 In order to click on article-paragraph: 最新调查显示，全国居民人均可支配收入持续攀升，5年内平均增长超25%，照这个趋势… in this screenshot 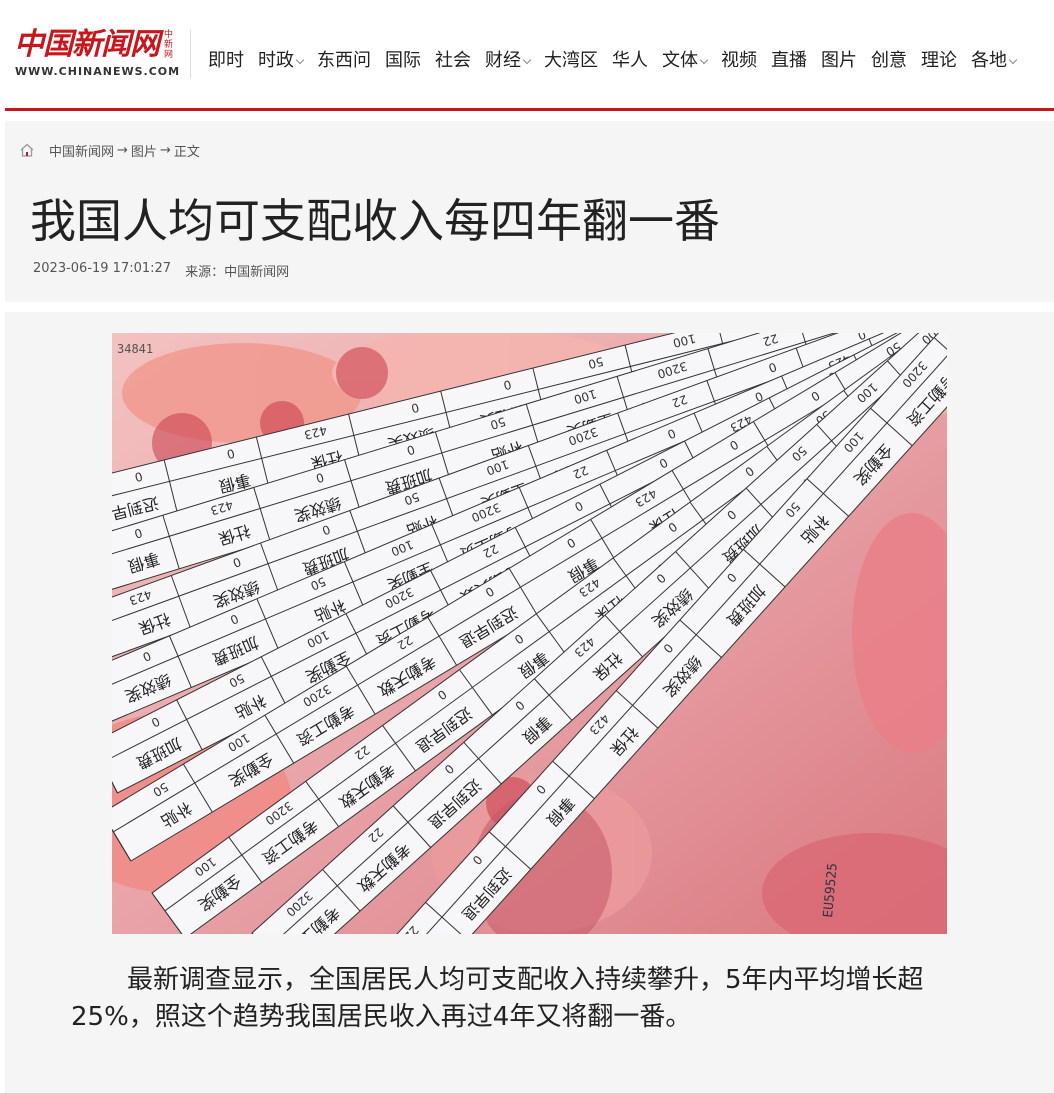, I will do `click(497, 998)`.